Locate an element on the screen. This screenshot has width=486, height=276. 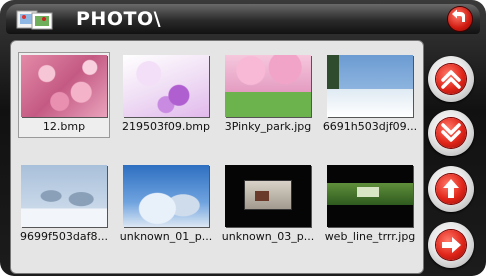
double-chevron-up-icon is located at coordinates (451, 79).